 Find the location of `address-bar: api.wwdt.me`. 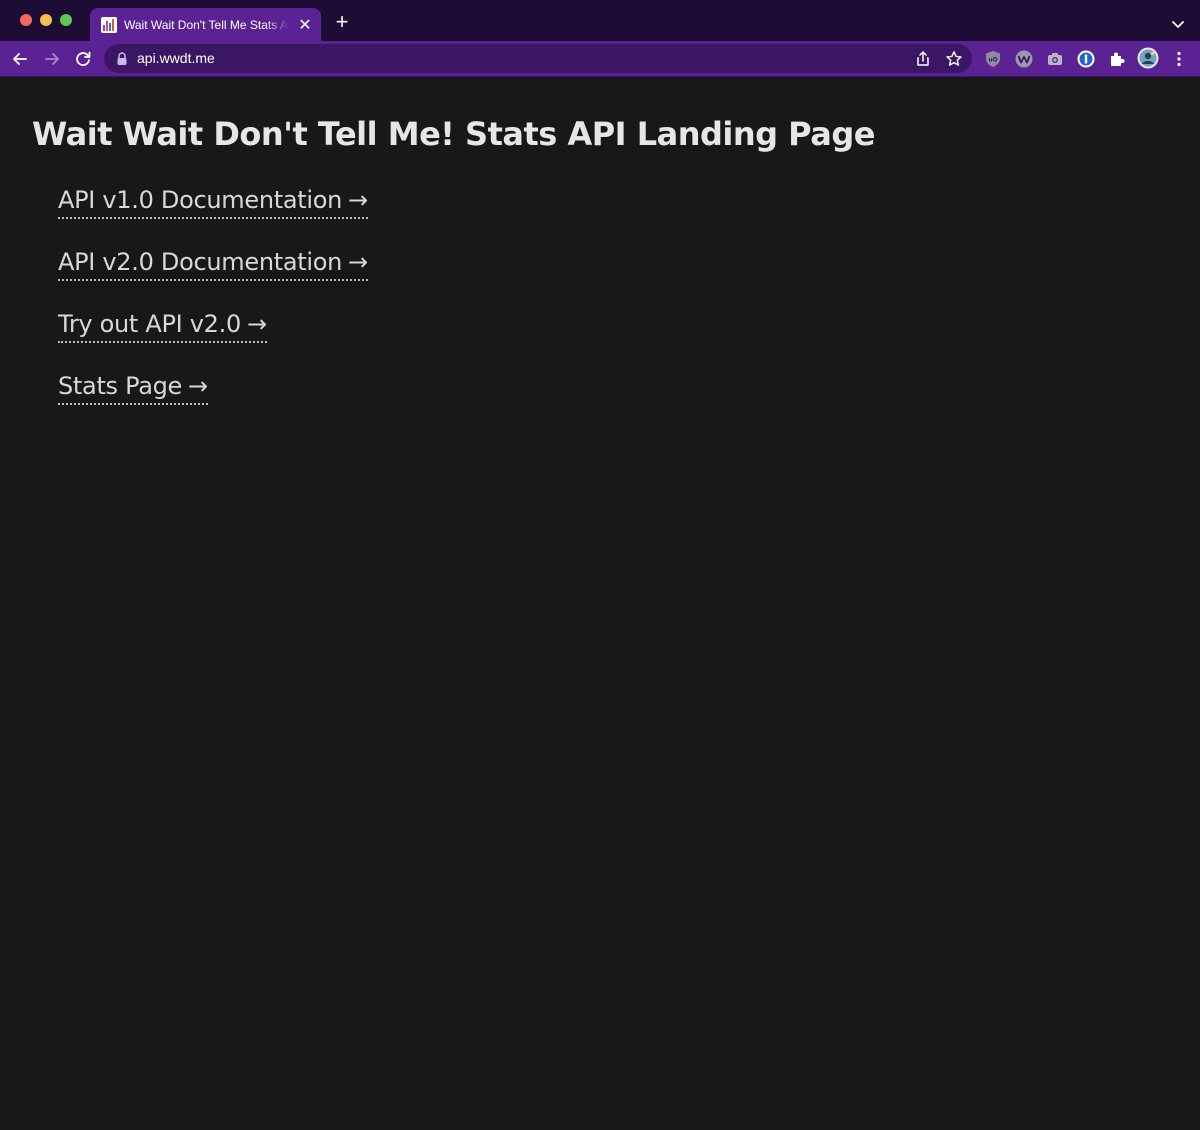

address-bar: api.wwdt.me is located at coordinates (538, 58).